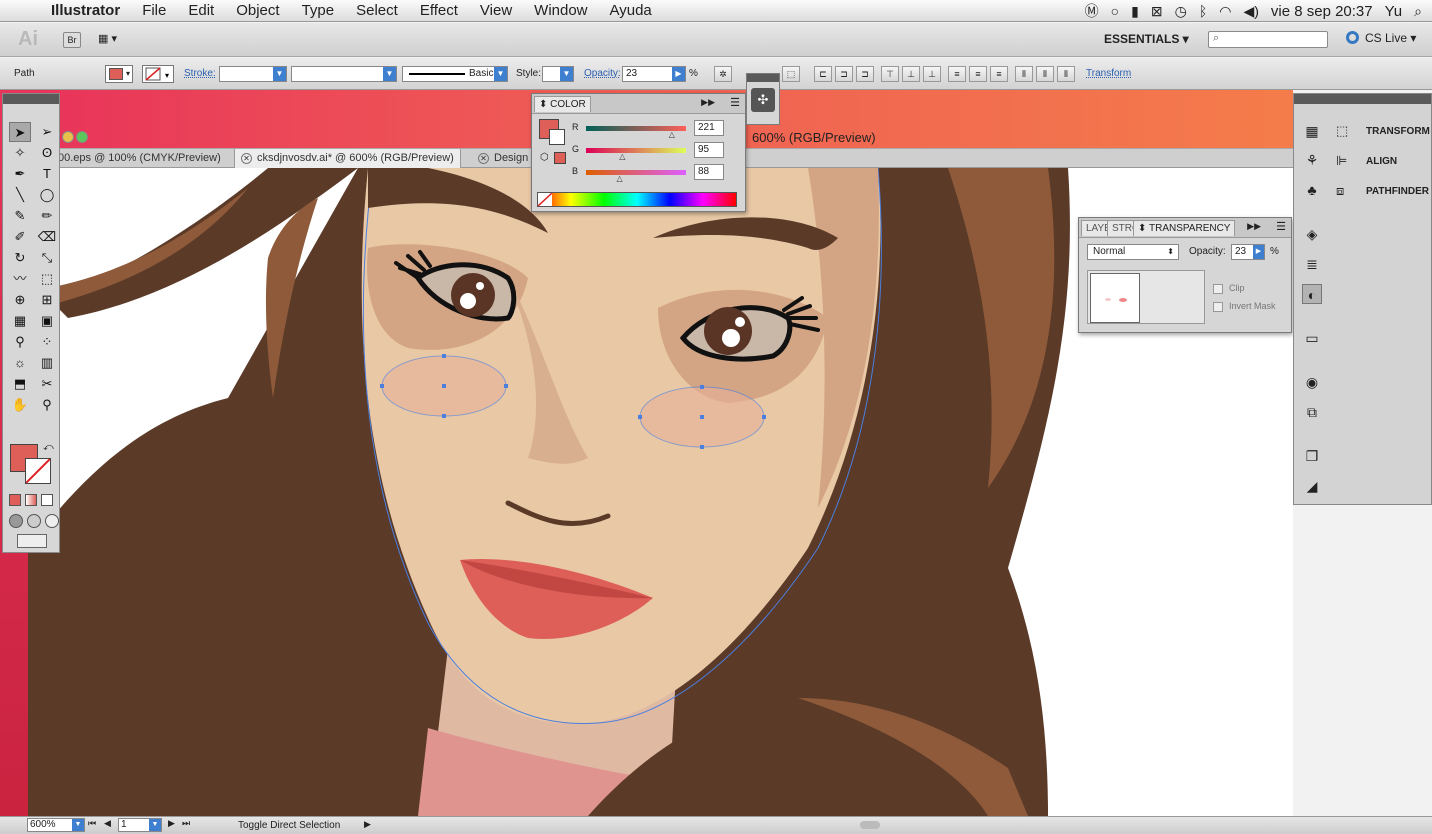 This screenshot has height=834, width=1432. What do you see at coordinates (20, 300) in the screenshot?
I see `shape-builder-tool-icon: ⊕` at bounding box center [20, 300].